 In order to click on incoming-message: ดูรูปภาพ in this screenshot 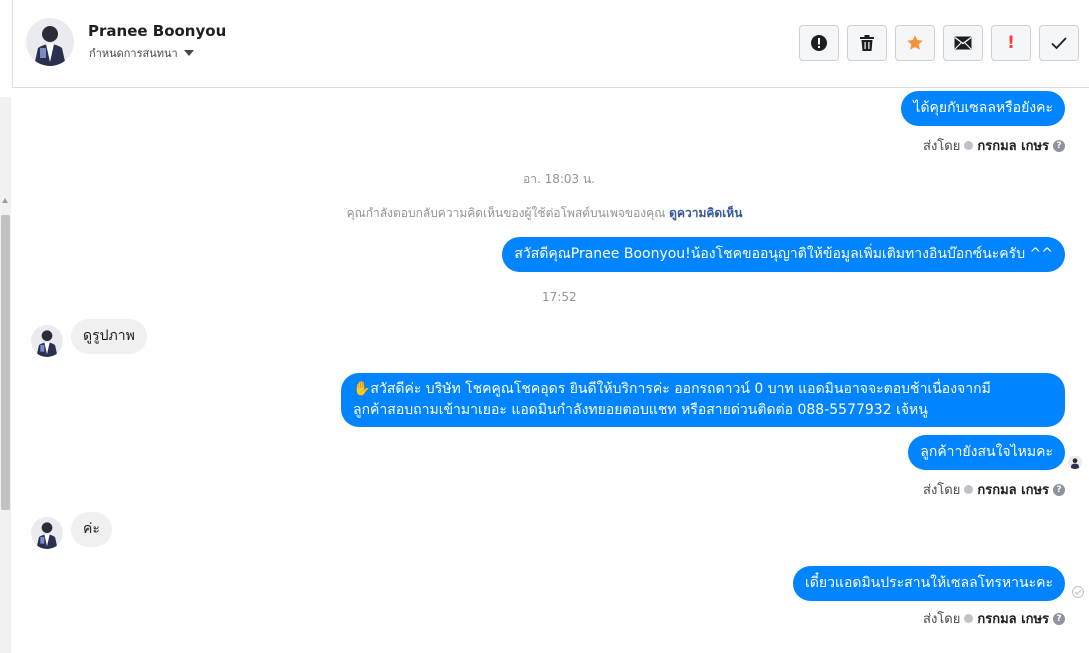, I will do `click(109, 336)`.